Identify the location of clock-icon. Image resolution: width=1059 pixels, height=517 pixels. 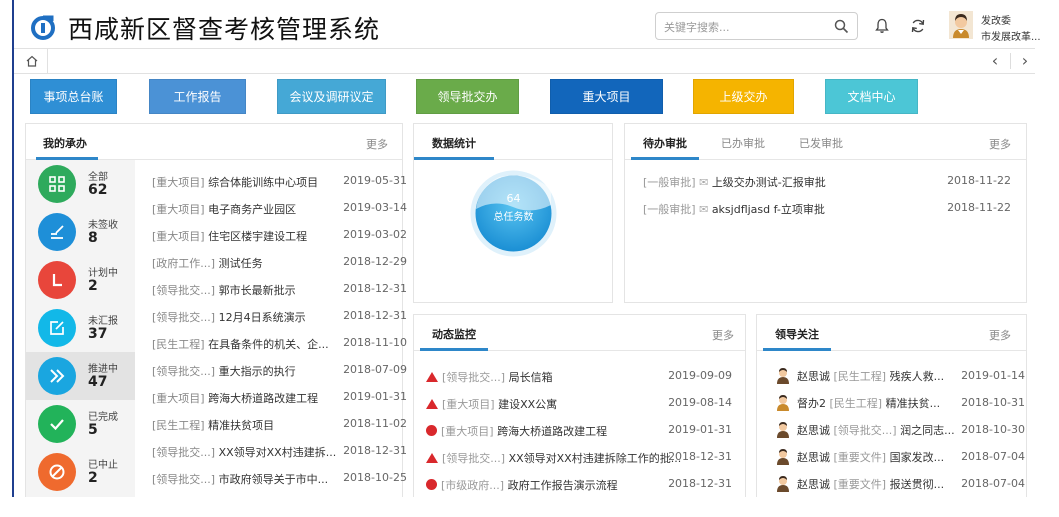
(57, 280).